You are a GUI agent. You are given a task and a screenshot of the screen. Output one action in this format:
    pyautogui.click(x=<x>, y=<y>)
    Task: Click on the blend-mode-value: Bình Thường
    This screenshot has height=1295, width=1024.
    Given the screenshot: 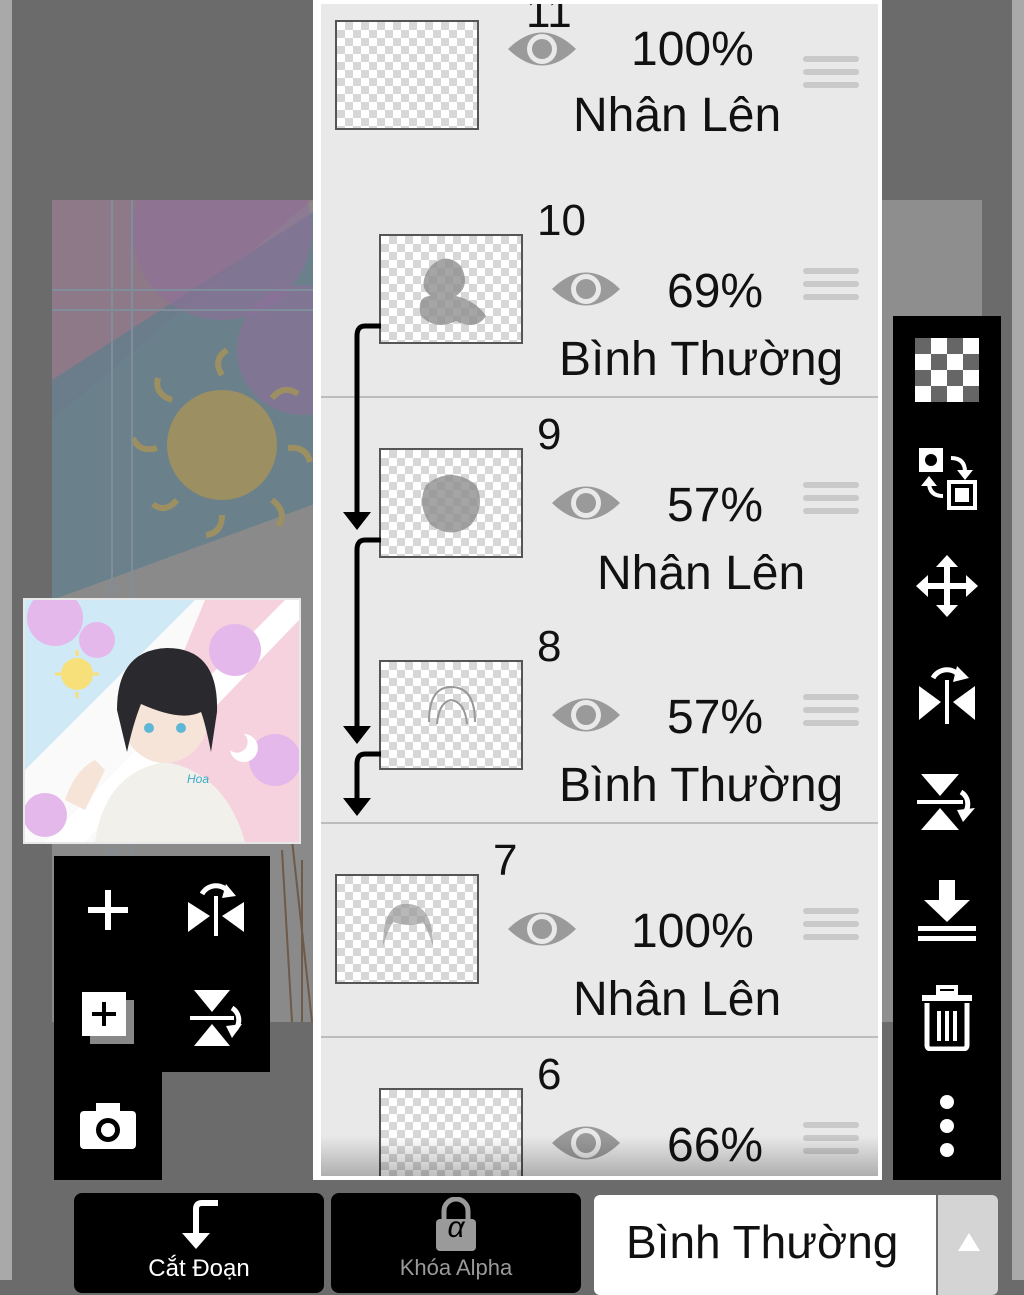 What is the action you would take?
    pyautogui.click(x=762, y=1242)
    